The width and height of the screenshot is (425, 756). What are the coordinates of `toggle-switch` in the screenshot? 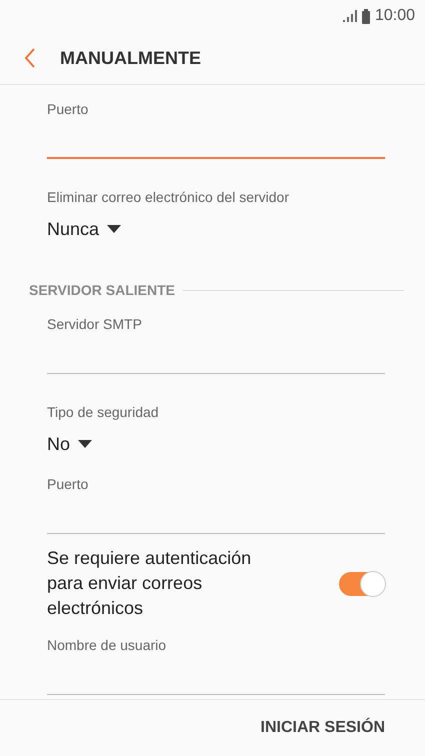 It's located at (362, 584).